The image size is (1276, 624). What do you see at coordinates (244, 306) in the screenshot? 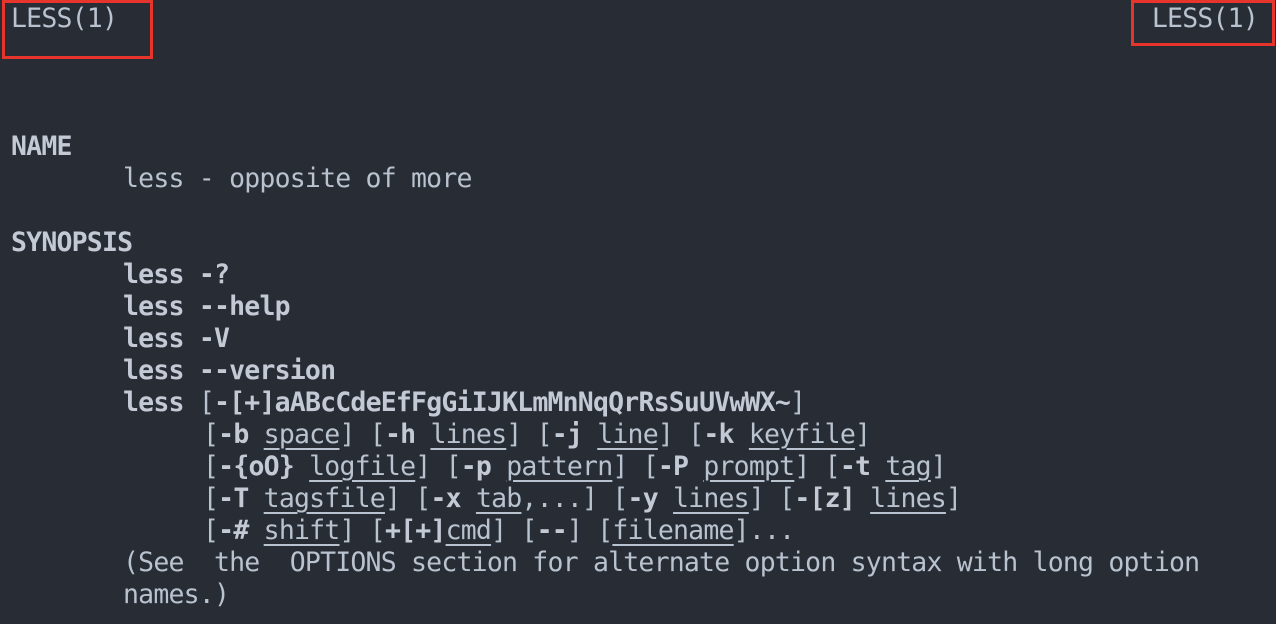
I see `option-flag: --help` at bounding box center [244, 306].